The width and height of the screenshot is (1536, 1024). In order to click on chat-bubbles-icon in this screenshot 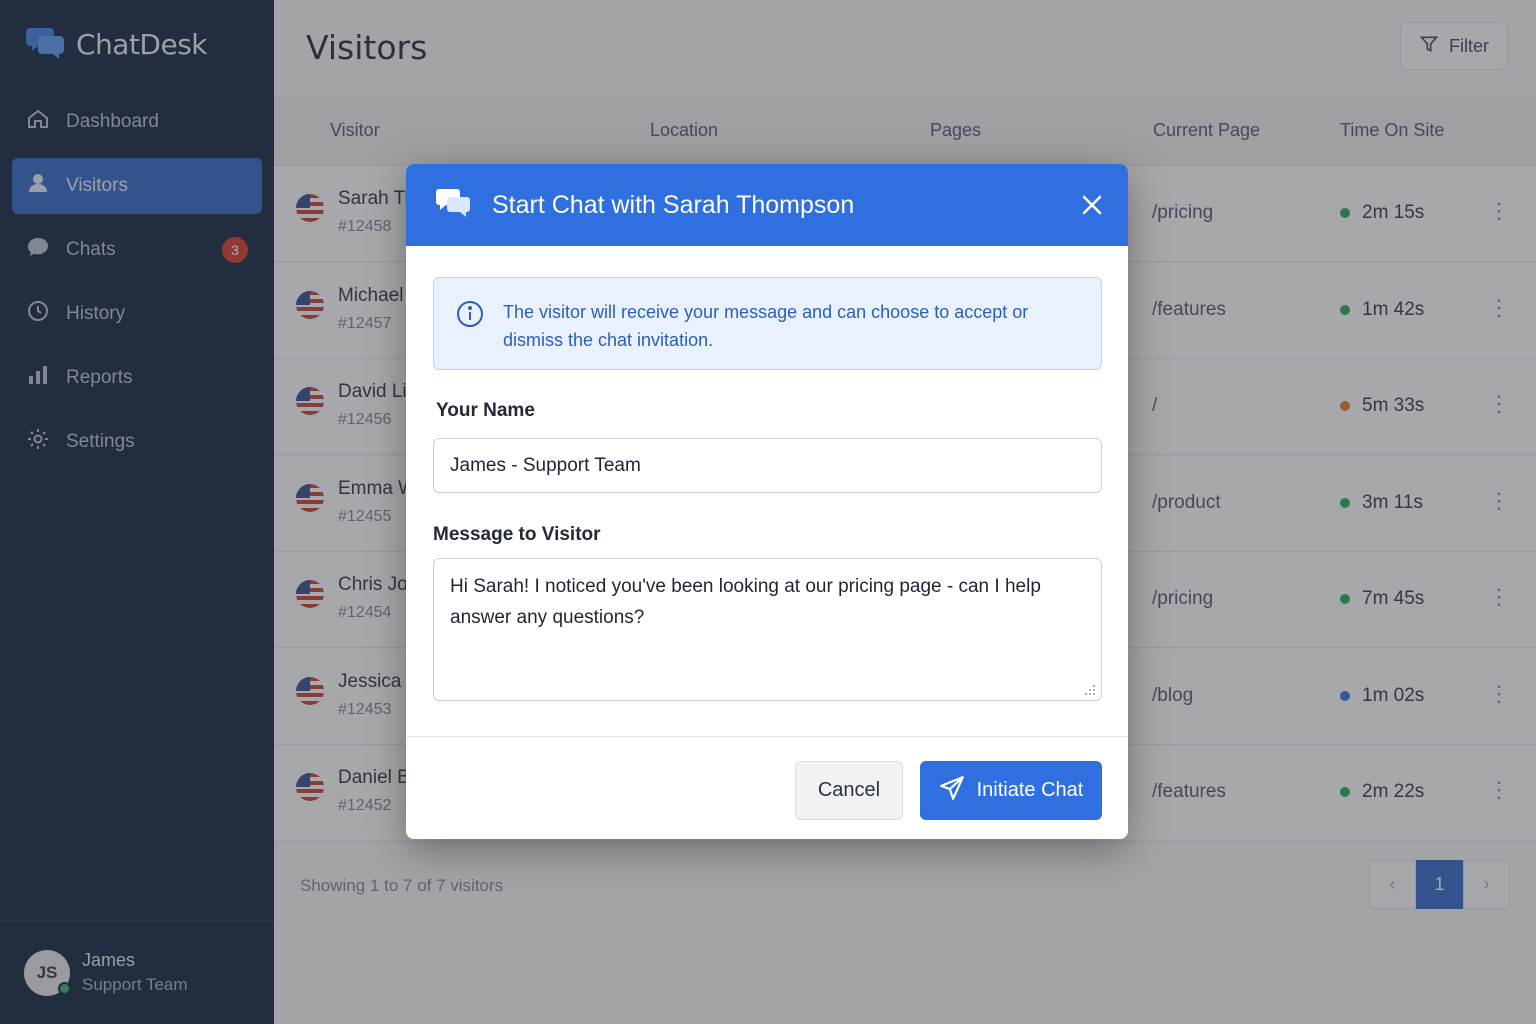, I will do `click(454, 205)`.